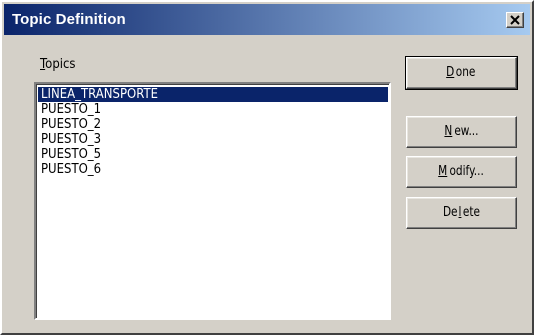 This screenshot has height=335, width=534. What do you see at coordinates (450, 72) in the screenshot?
I see `done-mnemonic: D` at bounding box center [450, 72].